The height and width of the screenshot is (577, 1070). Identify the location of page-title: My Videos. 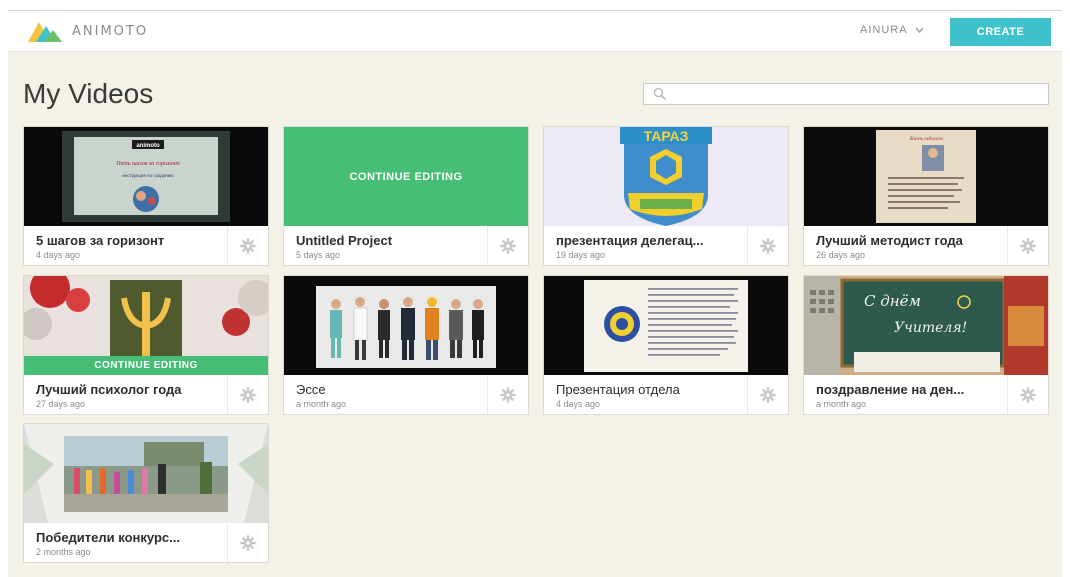
(88, 93).